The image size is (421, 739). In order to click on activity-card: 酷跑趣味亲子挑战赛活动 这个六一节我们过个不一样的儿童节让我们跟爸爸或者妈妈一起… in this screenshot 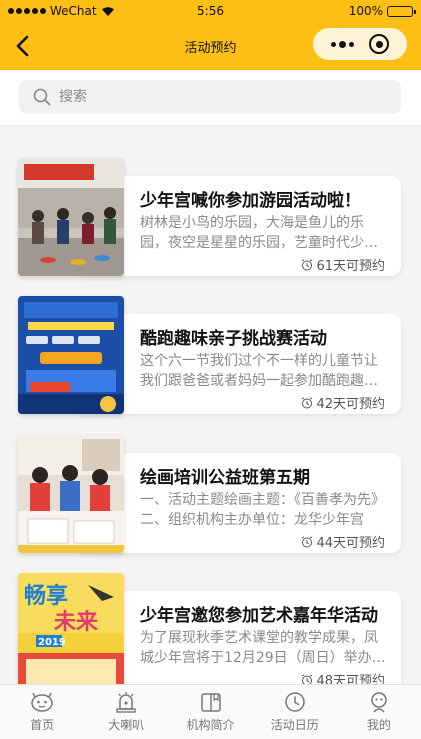, I will do `click(209, 355)`.